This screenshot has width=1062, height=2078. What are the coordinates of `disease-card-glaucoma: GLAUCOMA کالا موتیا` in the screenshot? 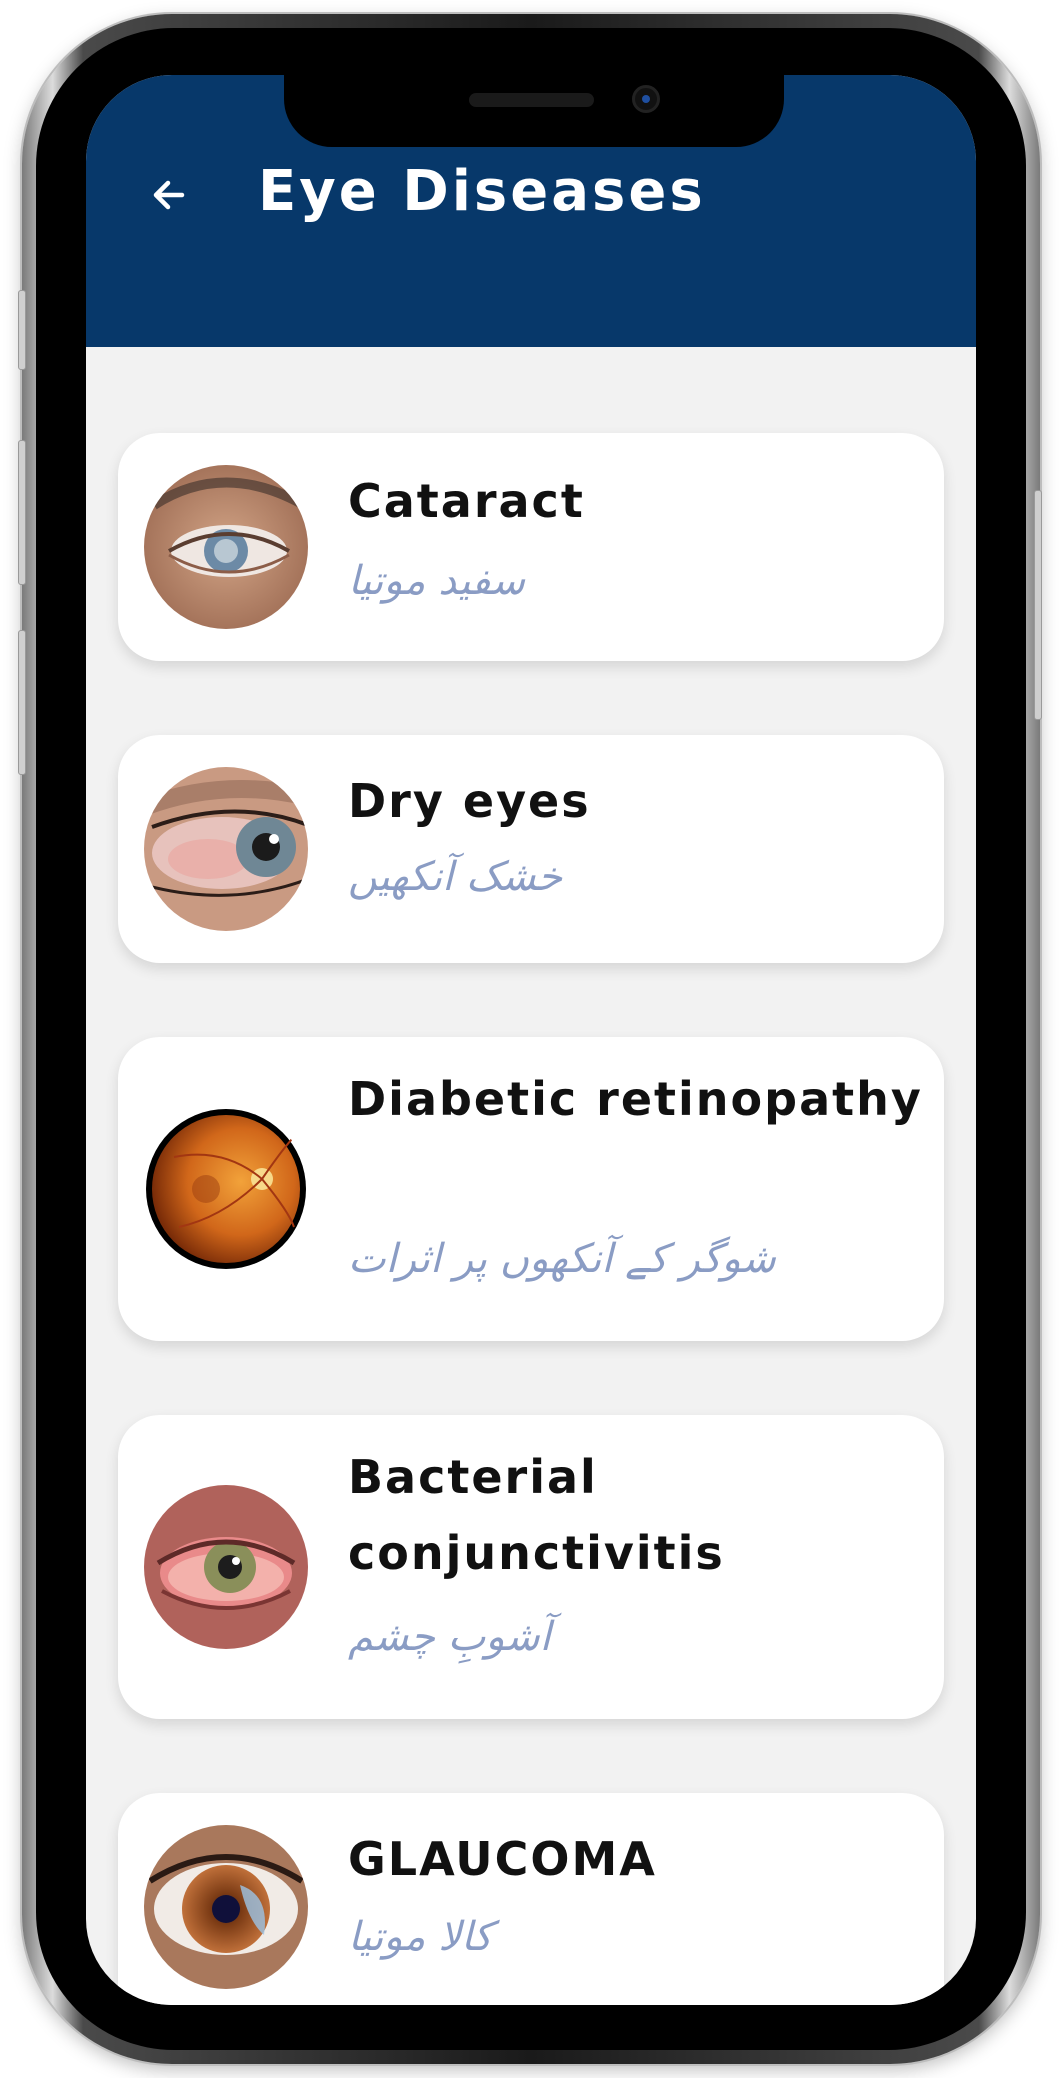 It's located at (531, 1899).